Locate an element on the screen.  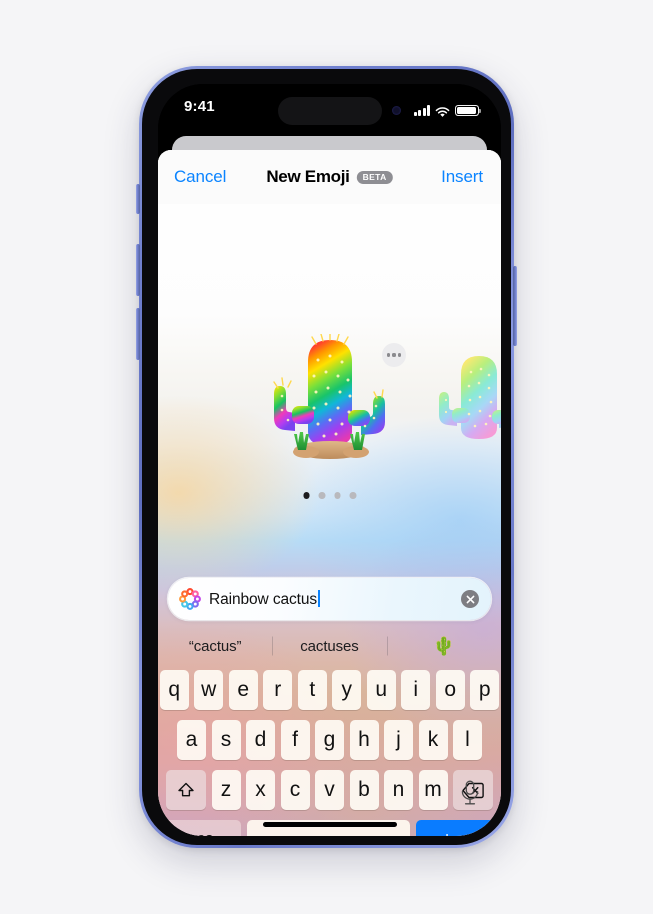
emoji-description-input: Rainbow cactus is located at coordinates (328, 599).